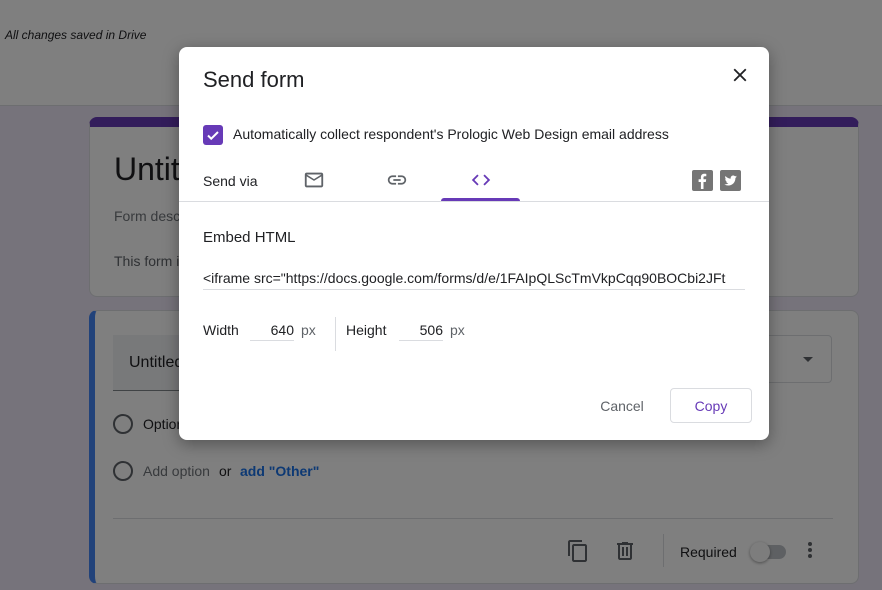 This screenshot has height=590, width=882. I want to click on width-field, so click(272, 330).